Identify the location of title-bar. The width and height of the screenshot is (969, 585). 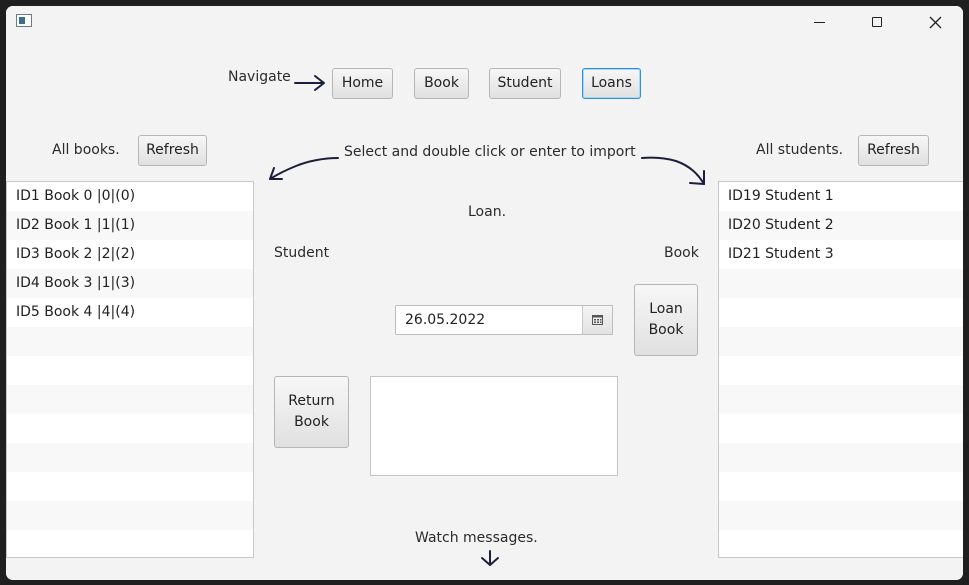
(484, 23).